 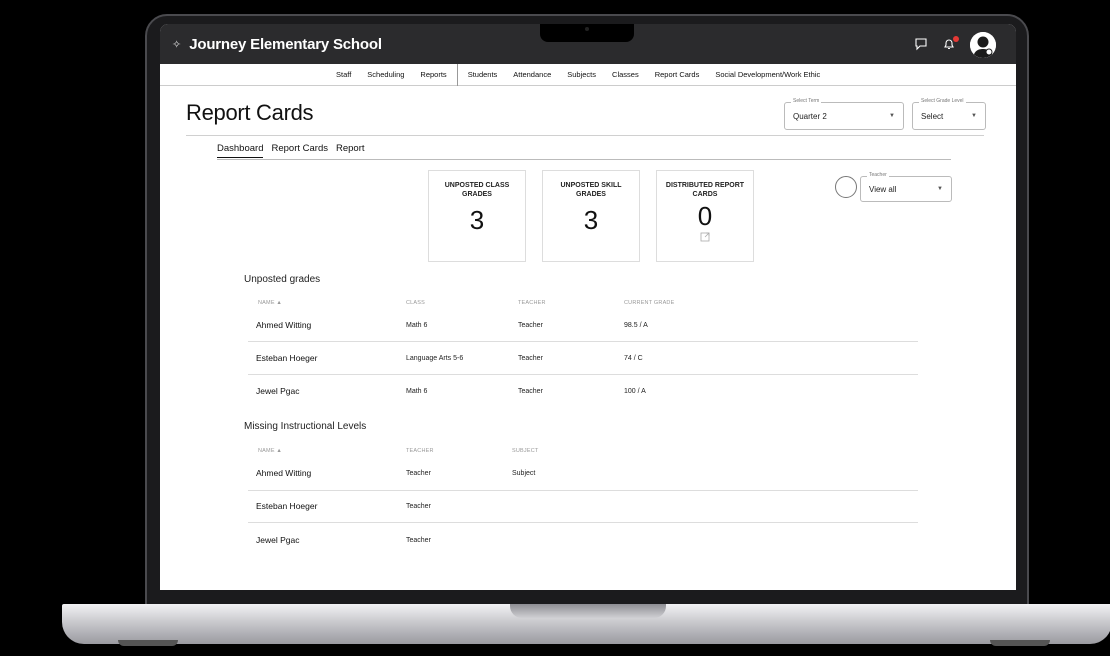 I want to click on title-divider, so click(x=585, y=135).